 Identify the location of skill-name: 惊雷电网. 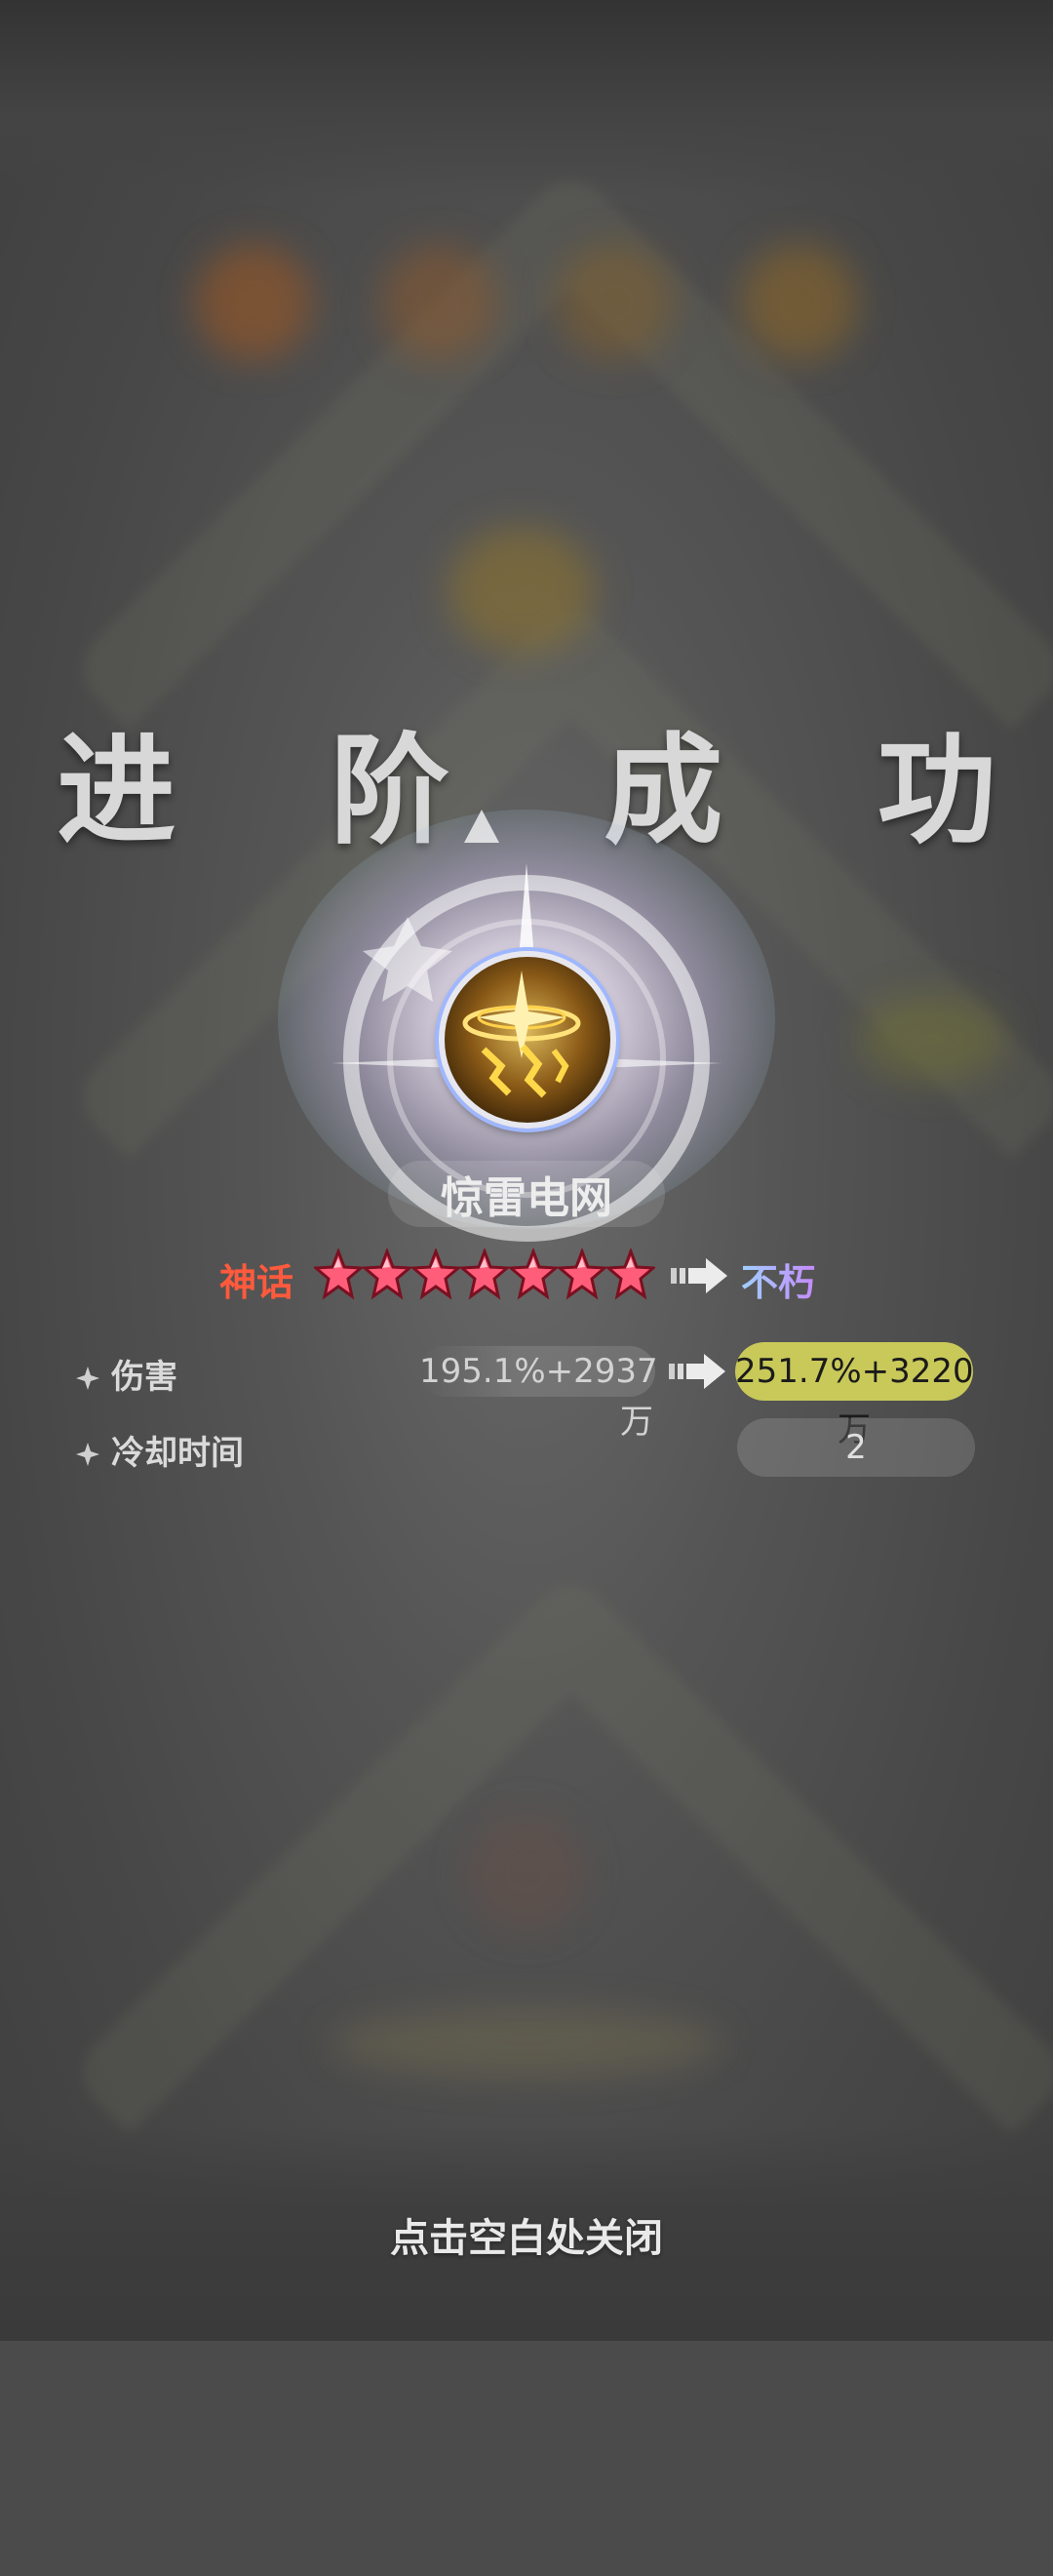
(526, 1194).